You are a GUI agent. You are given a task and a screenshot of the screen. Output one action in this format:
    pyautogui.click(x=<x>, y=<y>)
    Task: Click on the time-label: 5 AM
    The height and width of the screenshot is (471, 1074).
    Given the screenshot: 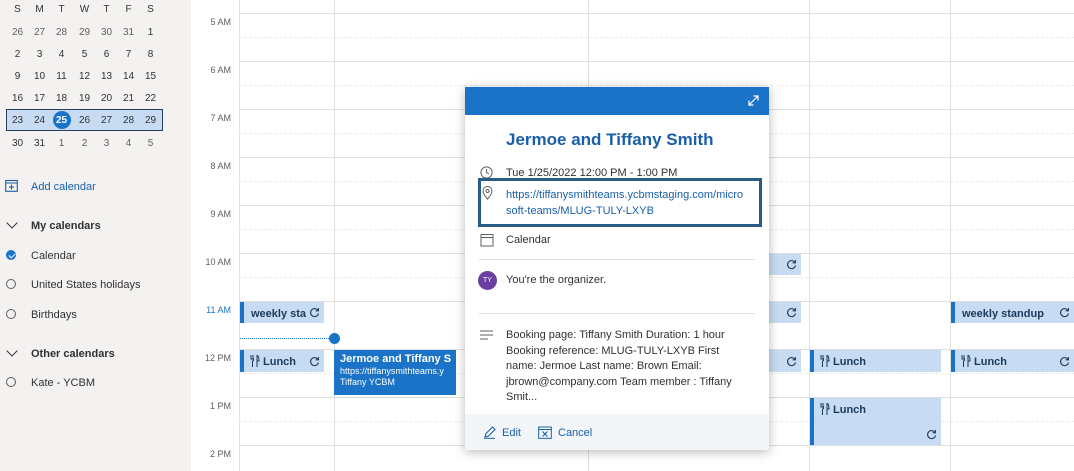 What is the action you would take?
    pyautogui.click(x=220, y=22)
    